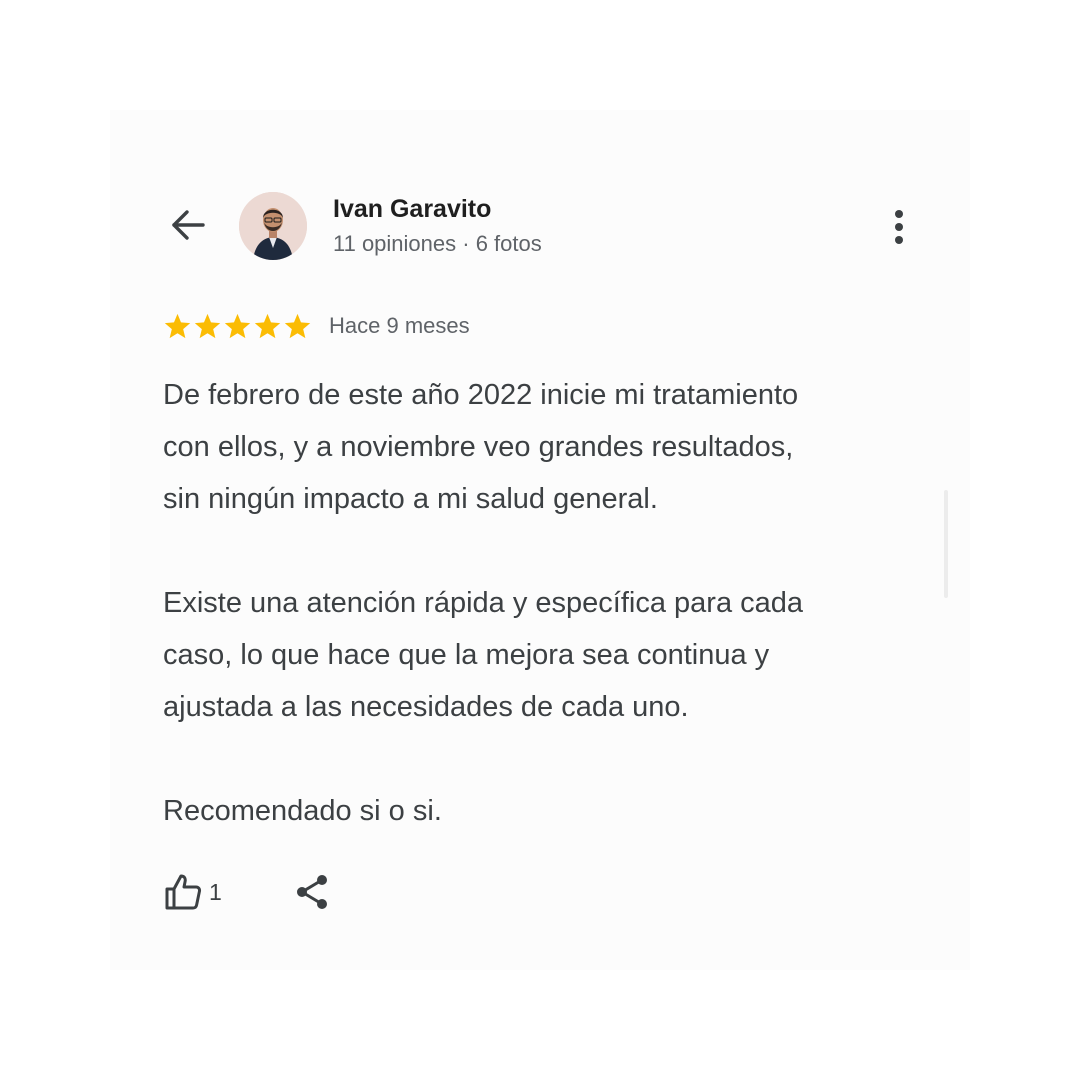 The height and width of the screenshot is (1080, 1080). I want to click on reviewer-photo, so click(273, 226).